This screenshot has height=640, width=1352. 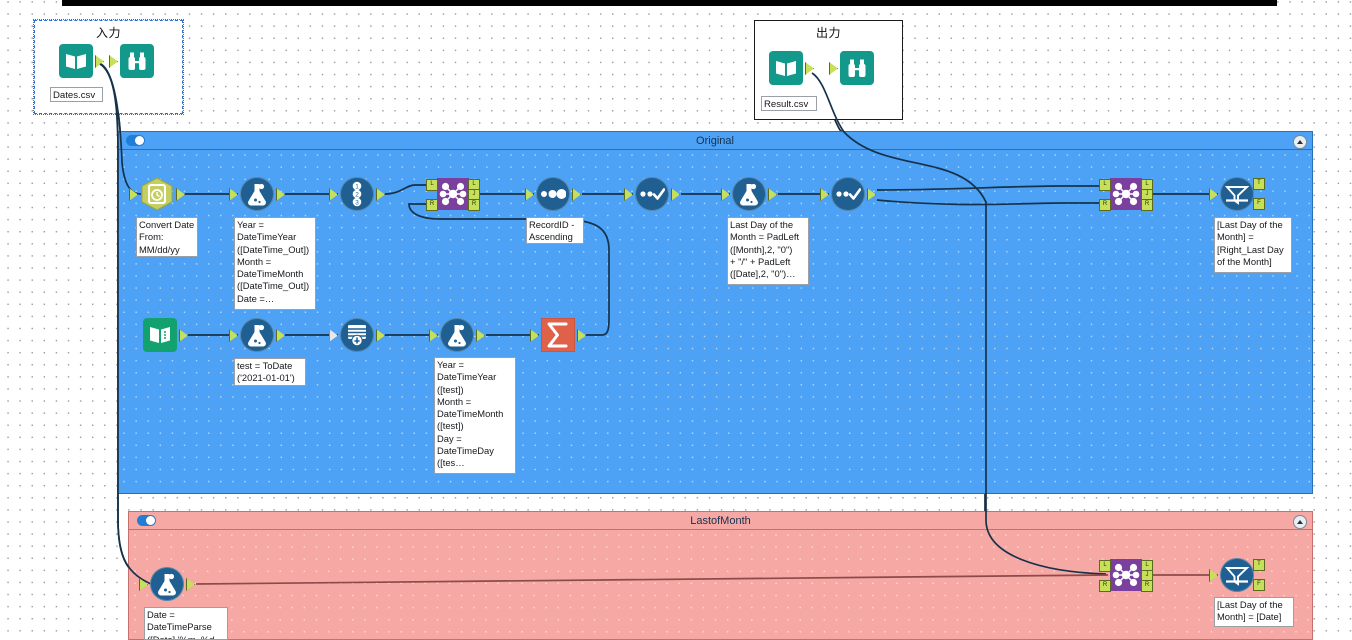 I want to click on tool-input-data, so click(x=81, y=61).